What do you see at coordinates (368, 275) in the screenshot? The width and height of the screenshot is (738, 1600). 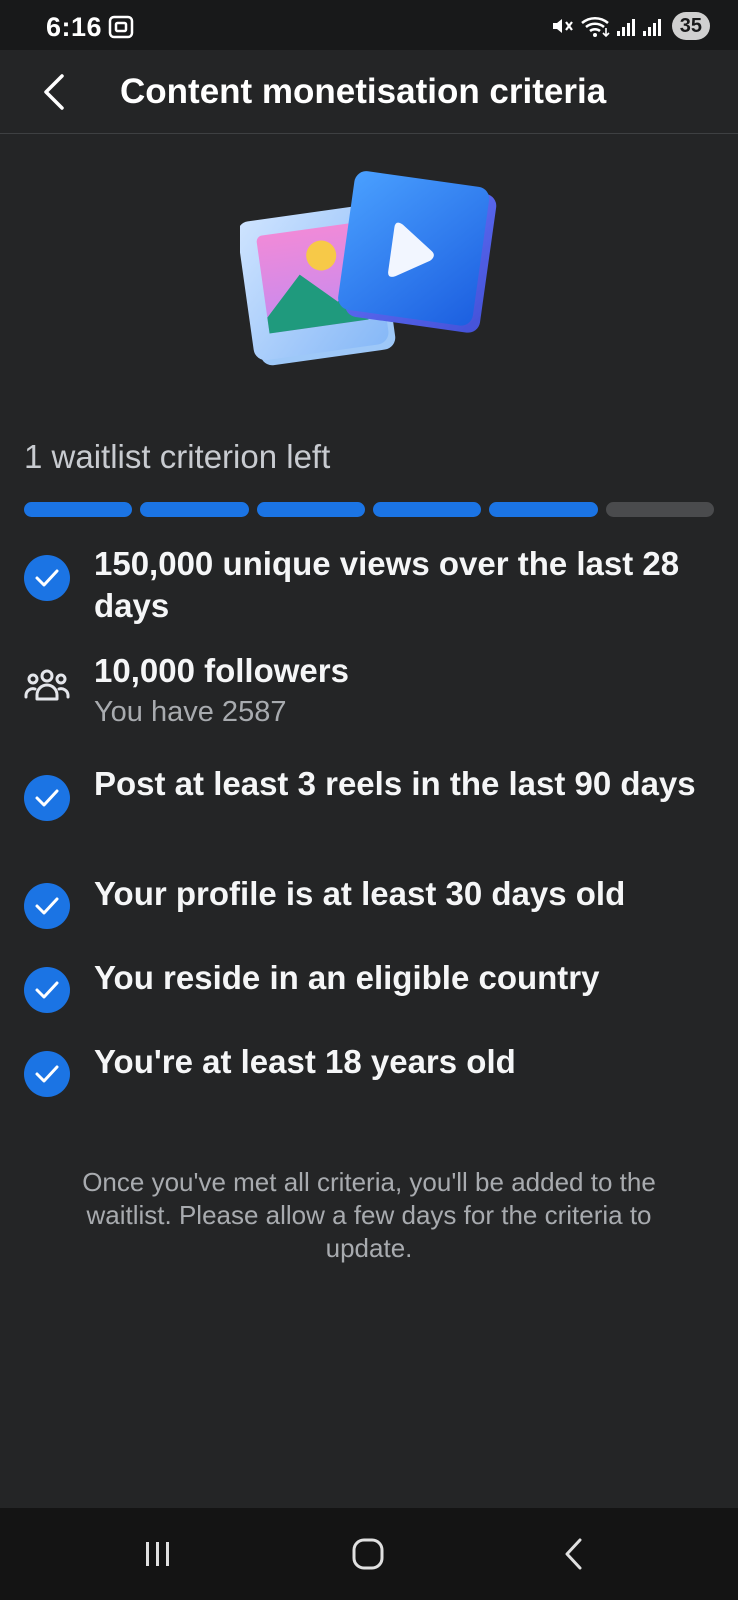 I see `monetisation-illustration` at bounding box center [368, 275].